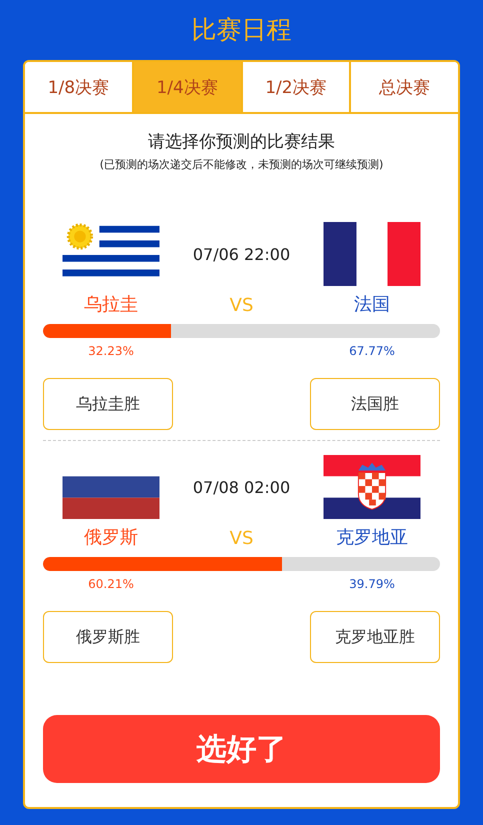 This screenshot has height=825, width=483. I want to click on match-time: 07/06 22:00, so click(241, 254).